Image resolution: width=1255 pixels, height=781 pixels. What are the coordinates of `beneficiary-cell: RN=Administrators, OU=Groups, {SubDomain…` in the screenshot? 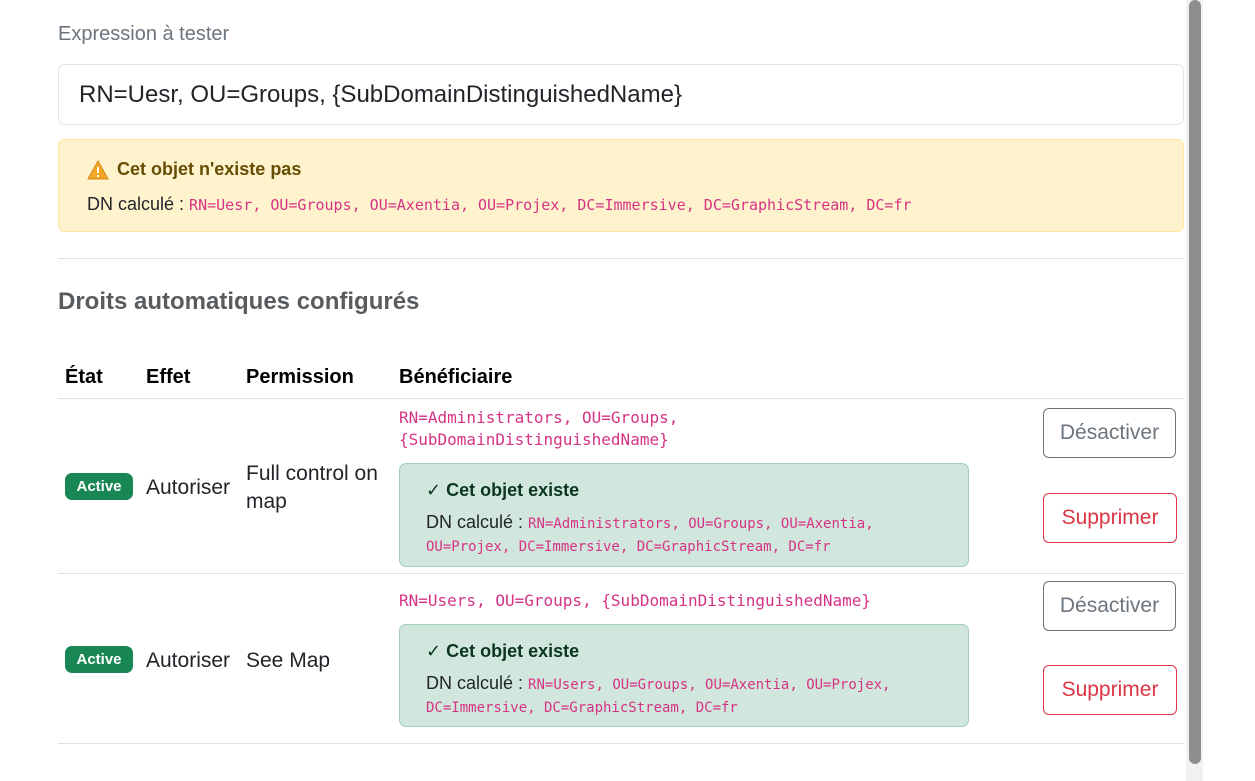 It's located at (569, 429).